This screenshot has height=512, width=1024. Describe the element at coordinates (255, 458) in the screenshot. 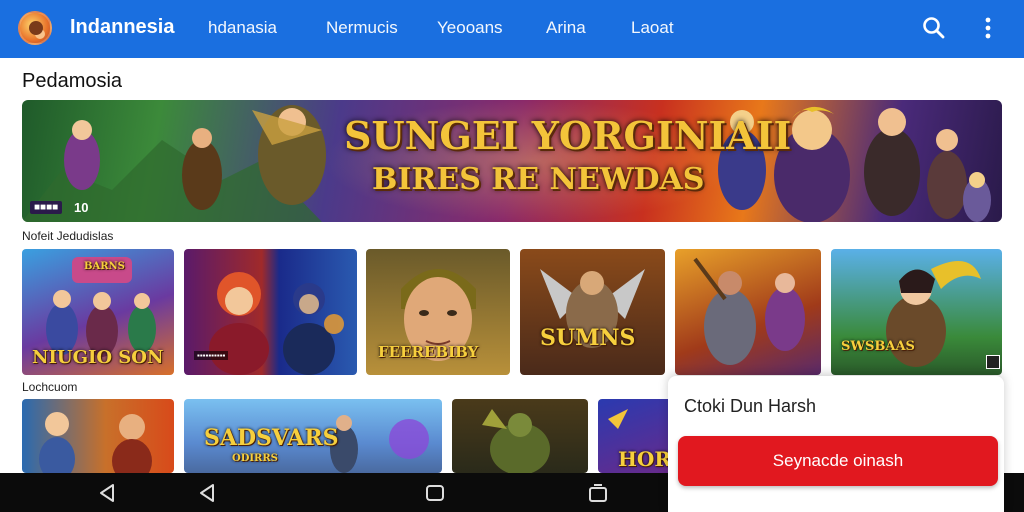

I see `game-tile-8-sub: ODIRRS` at that location.